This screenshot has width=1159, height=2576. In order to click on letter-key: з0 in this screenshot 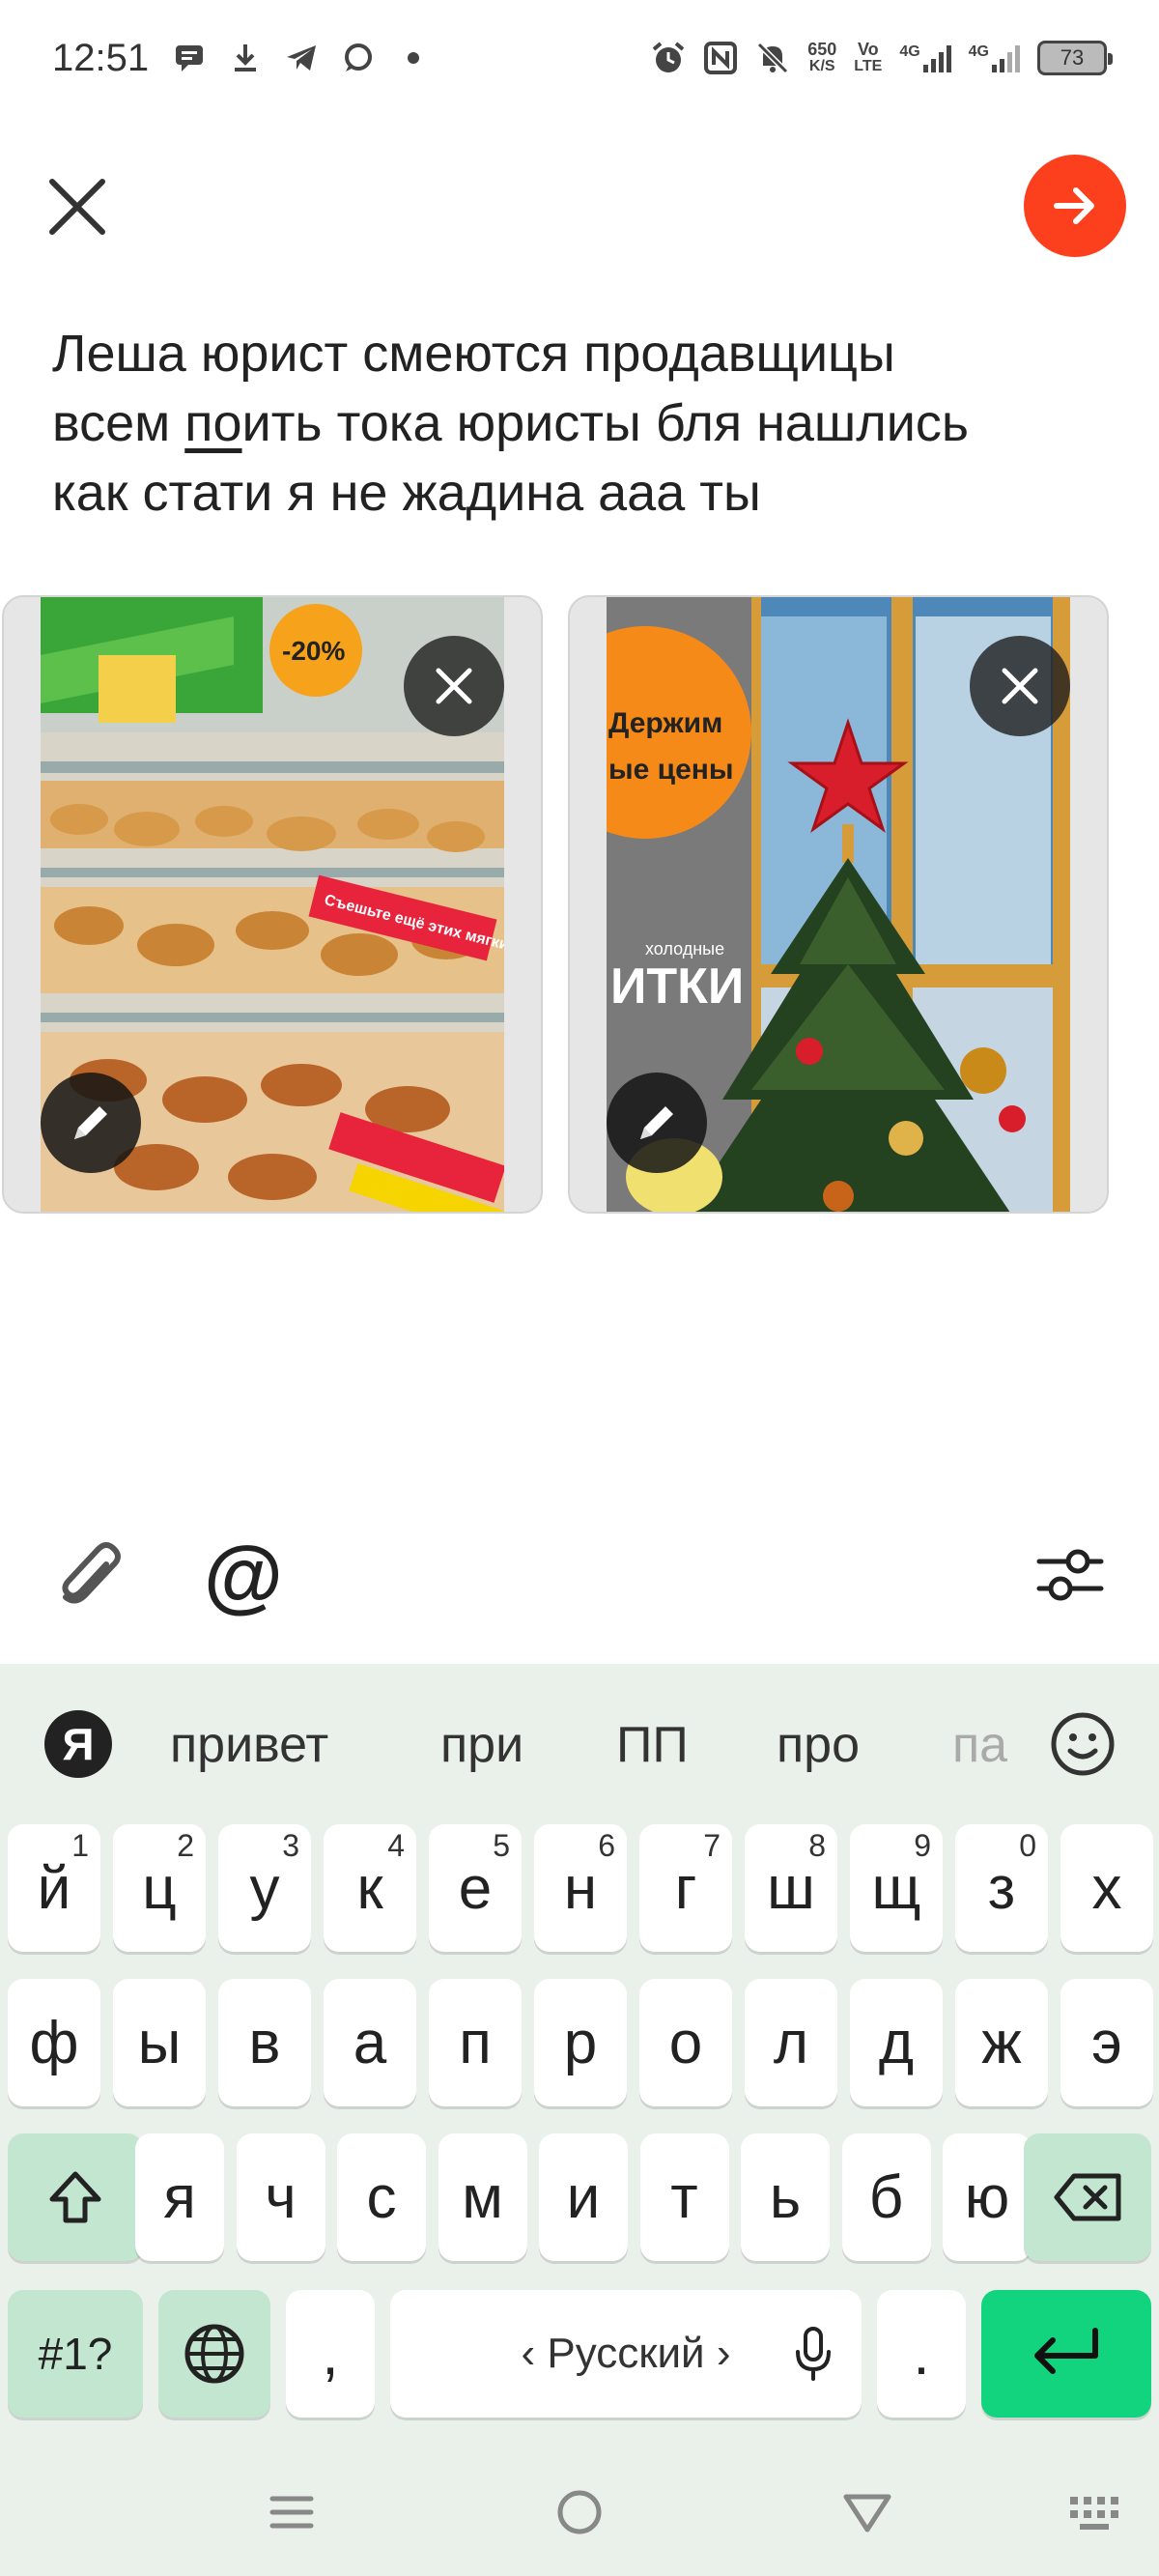, I will do `click(1001, 1888)`.